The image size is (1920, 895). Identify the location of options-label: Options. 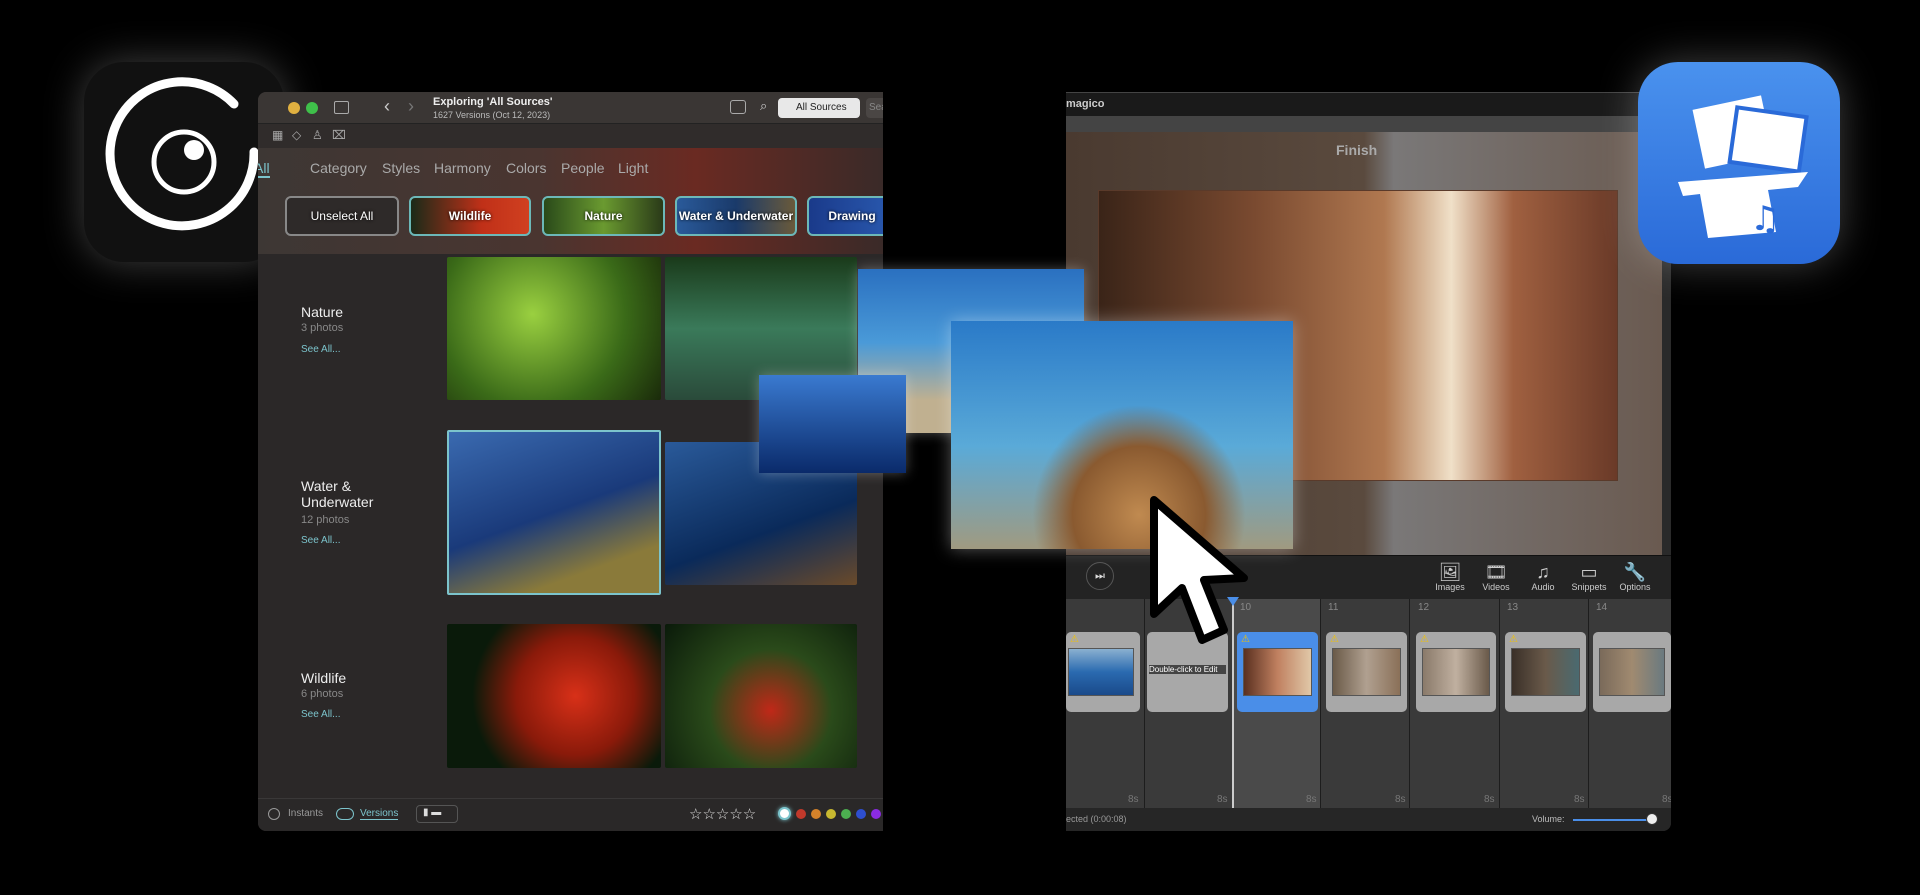
(1635, 587).